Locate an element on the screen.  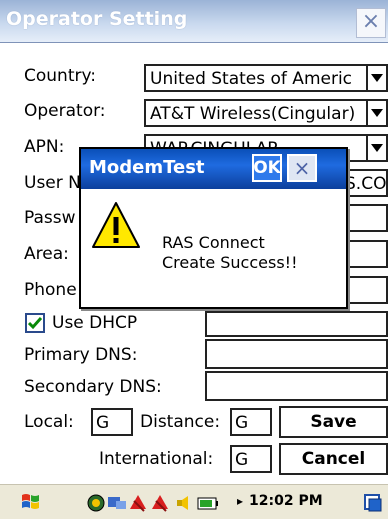
country-label: Country: is located at coordinates (60, 76).